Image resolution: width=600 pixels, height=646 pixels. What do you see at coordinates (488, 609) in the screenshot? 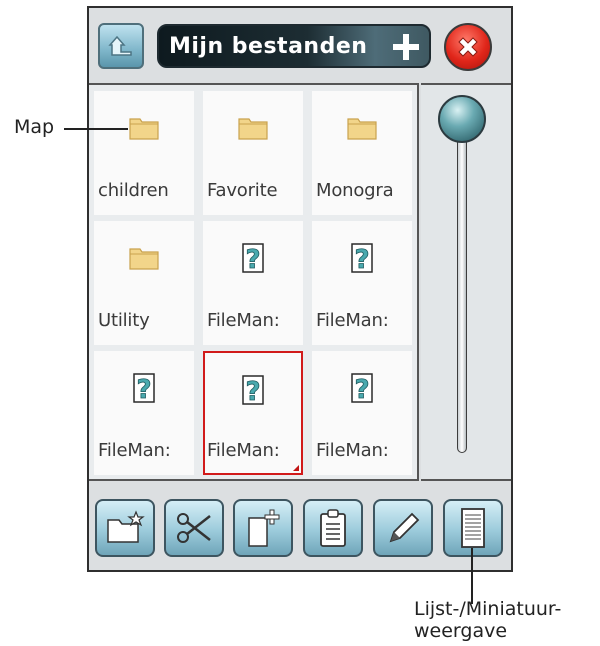
I see `callout-view-label-line1: Lijst-/Miniatuur-` at bounding box center [488, 609].